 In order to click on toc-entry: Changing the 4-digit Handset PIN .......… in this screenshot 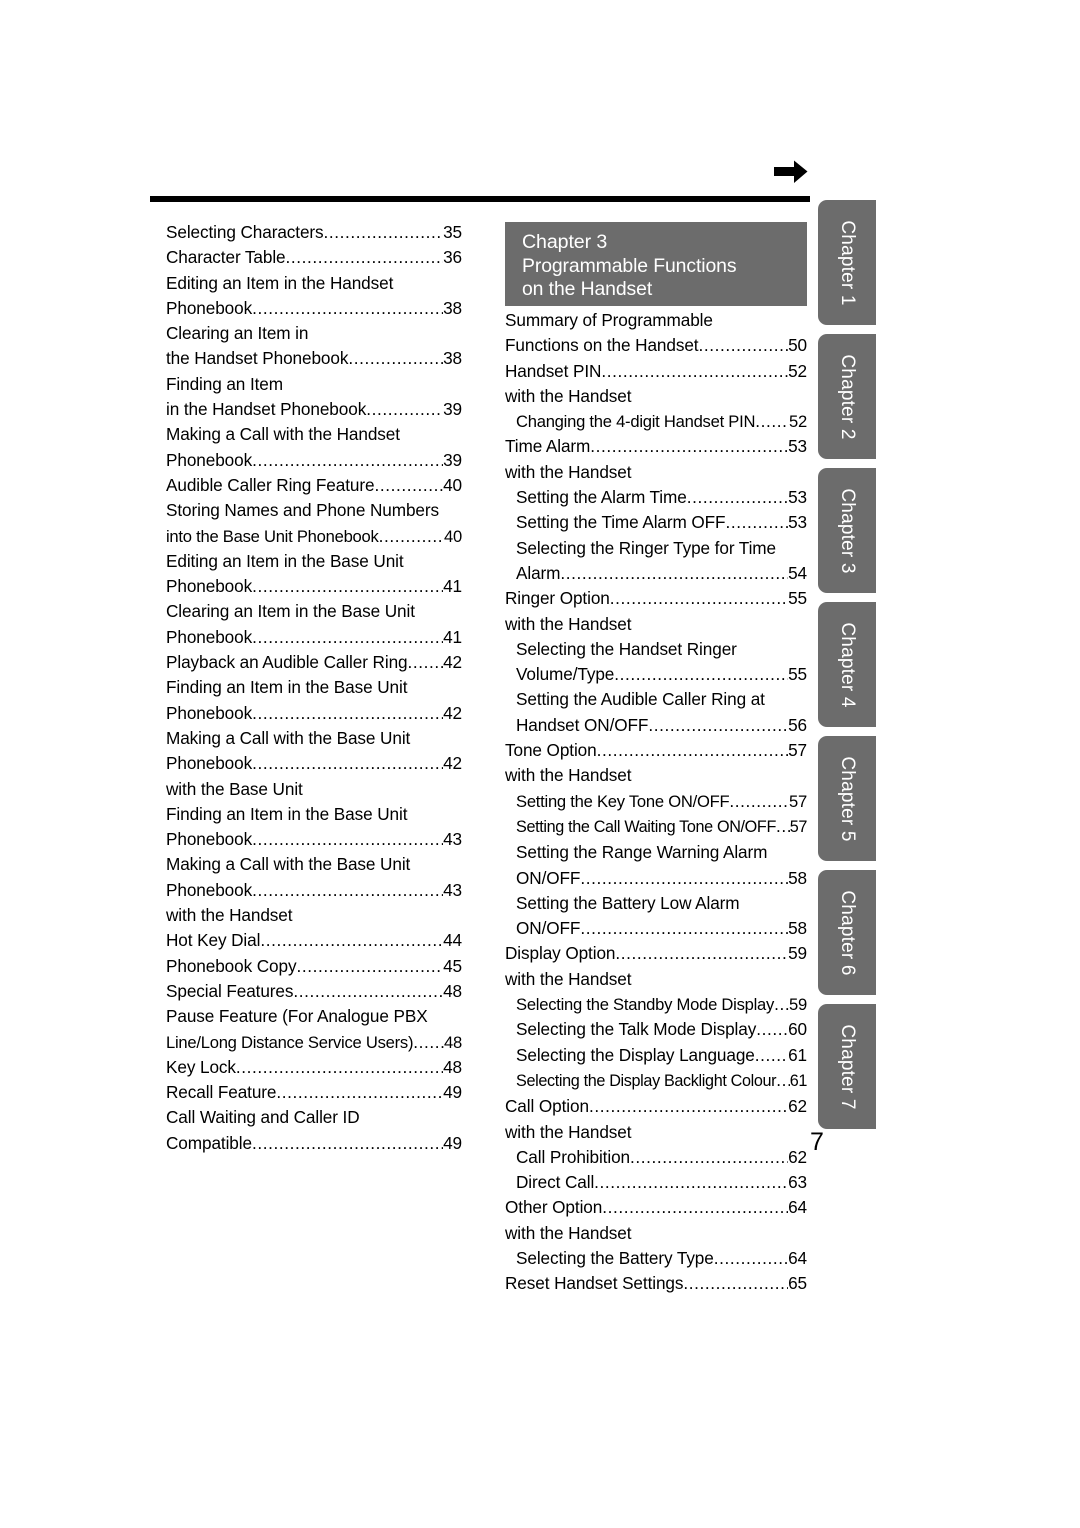, I will do `click(661, 421)`.